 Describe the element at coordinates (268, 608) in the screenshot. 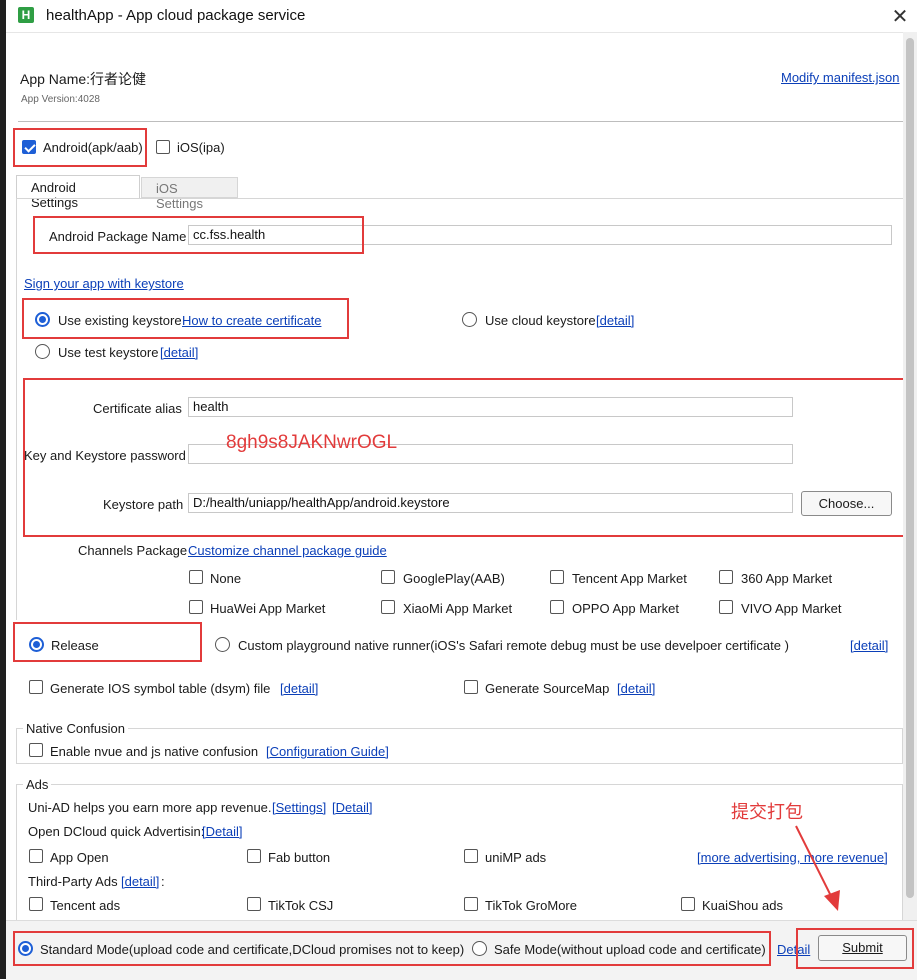

I see `channel-label: HuaWei App Market` at that location.